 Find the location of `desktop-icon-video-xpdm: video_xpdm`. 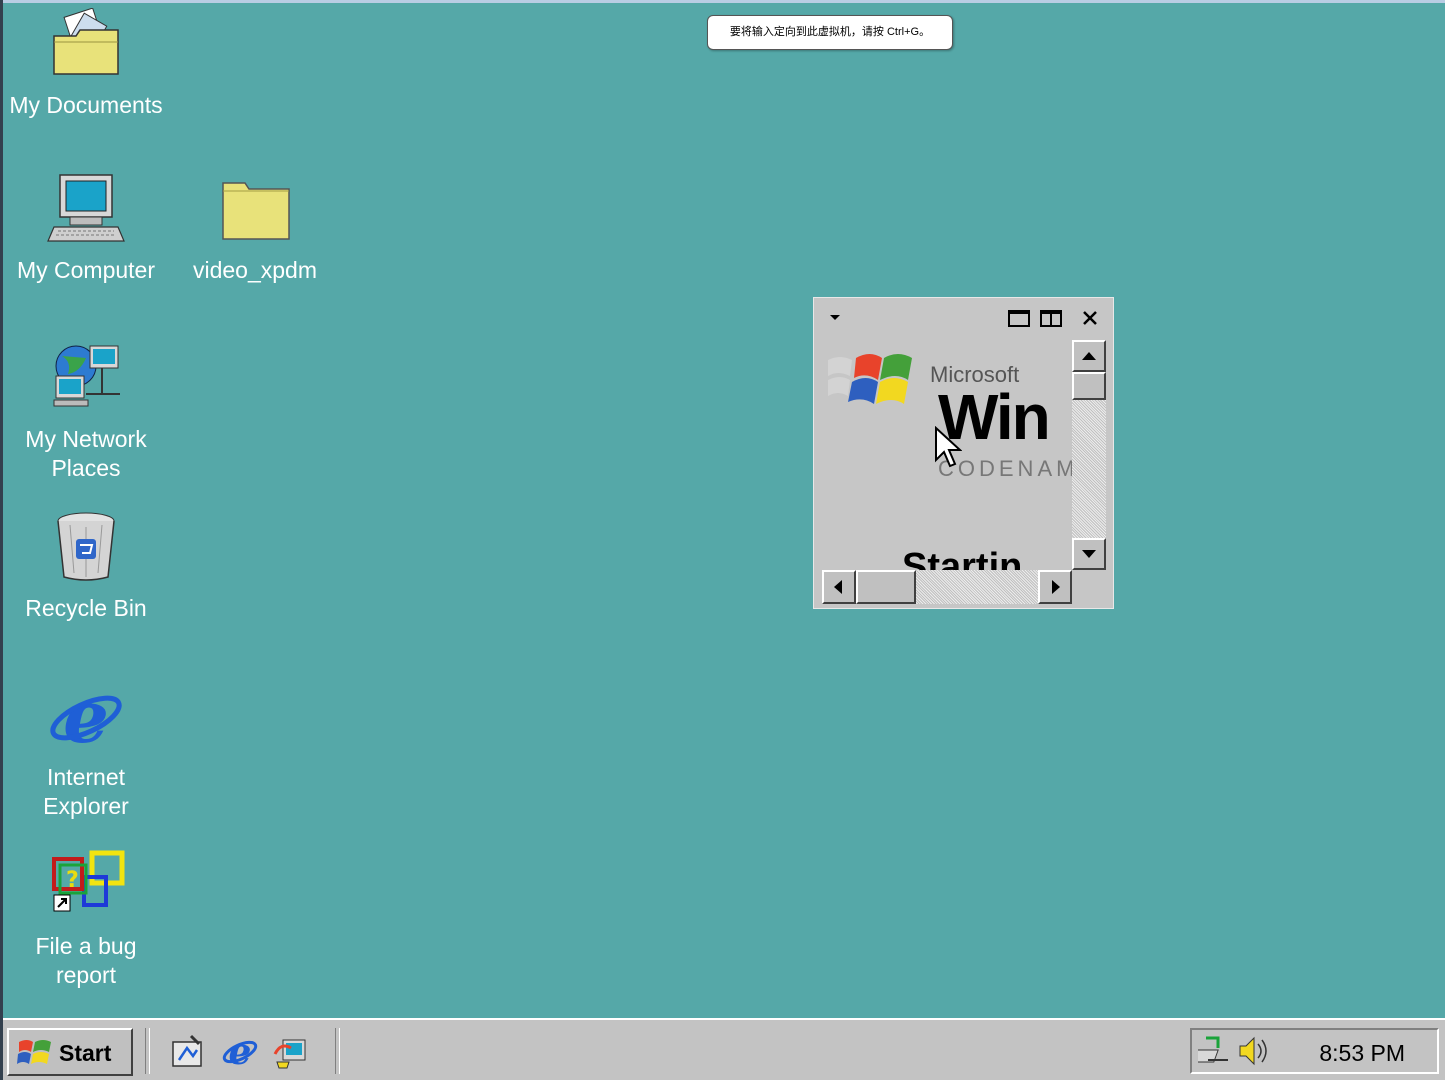

desktop-icon-video-xpdm: video_xpdm is located at coordinates (255, 229).